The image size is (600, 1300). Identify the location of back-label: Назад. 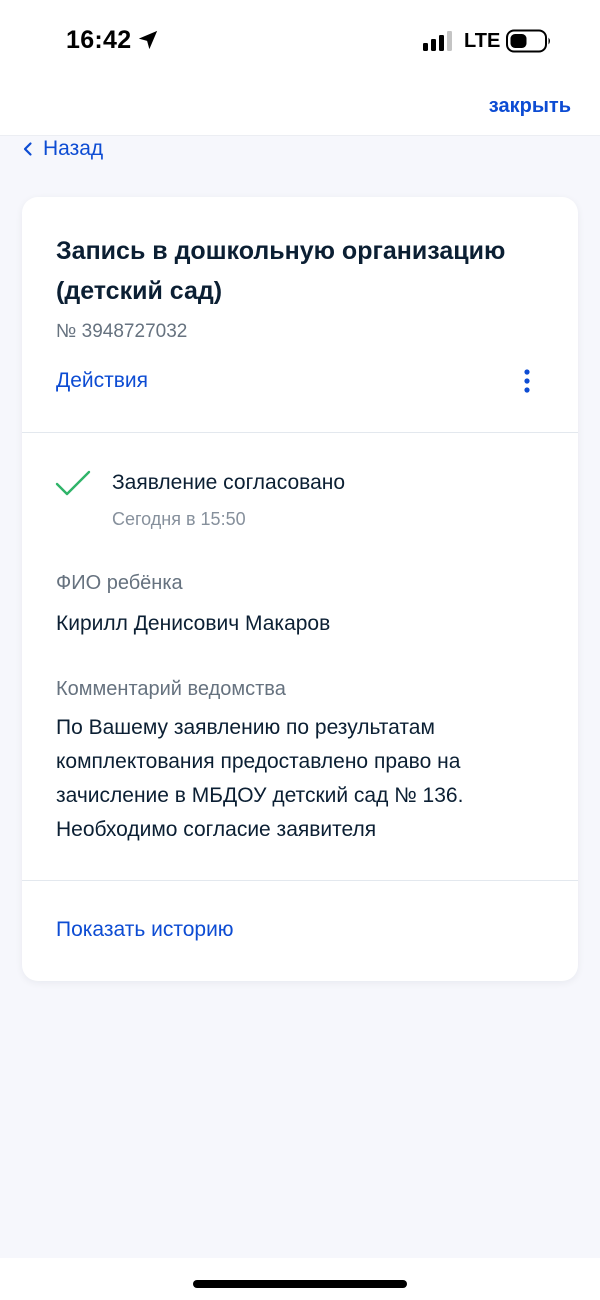
(73, 148).